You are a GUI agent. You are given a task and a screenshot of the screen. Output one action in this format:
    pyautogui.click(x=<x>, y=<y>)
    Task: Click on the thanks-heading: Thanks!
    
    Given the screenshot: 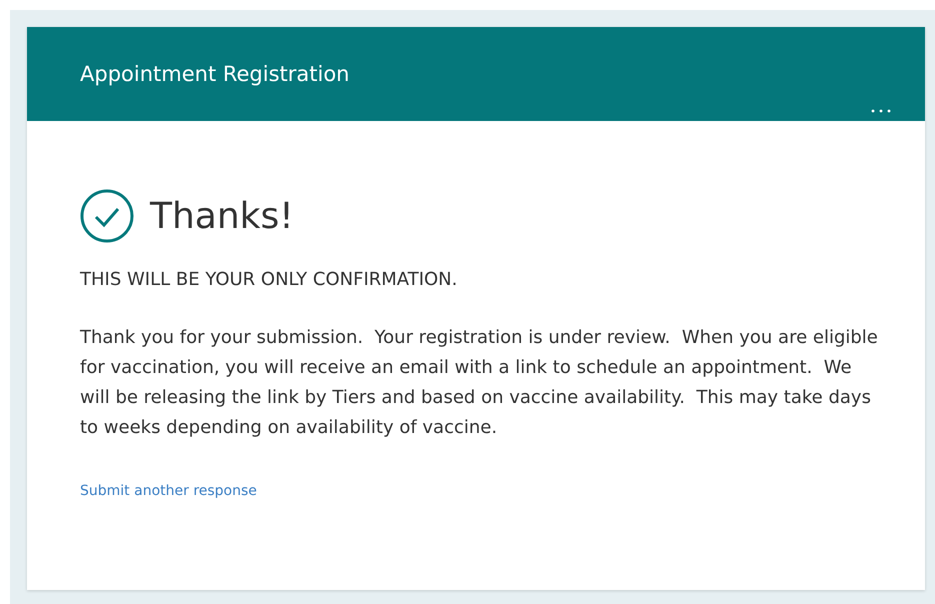 What is the action you would take?
    pyautogui.click(x=222, y=216)
    